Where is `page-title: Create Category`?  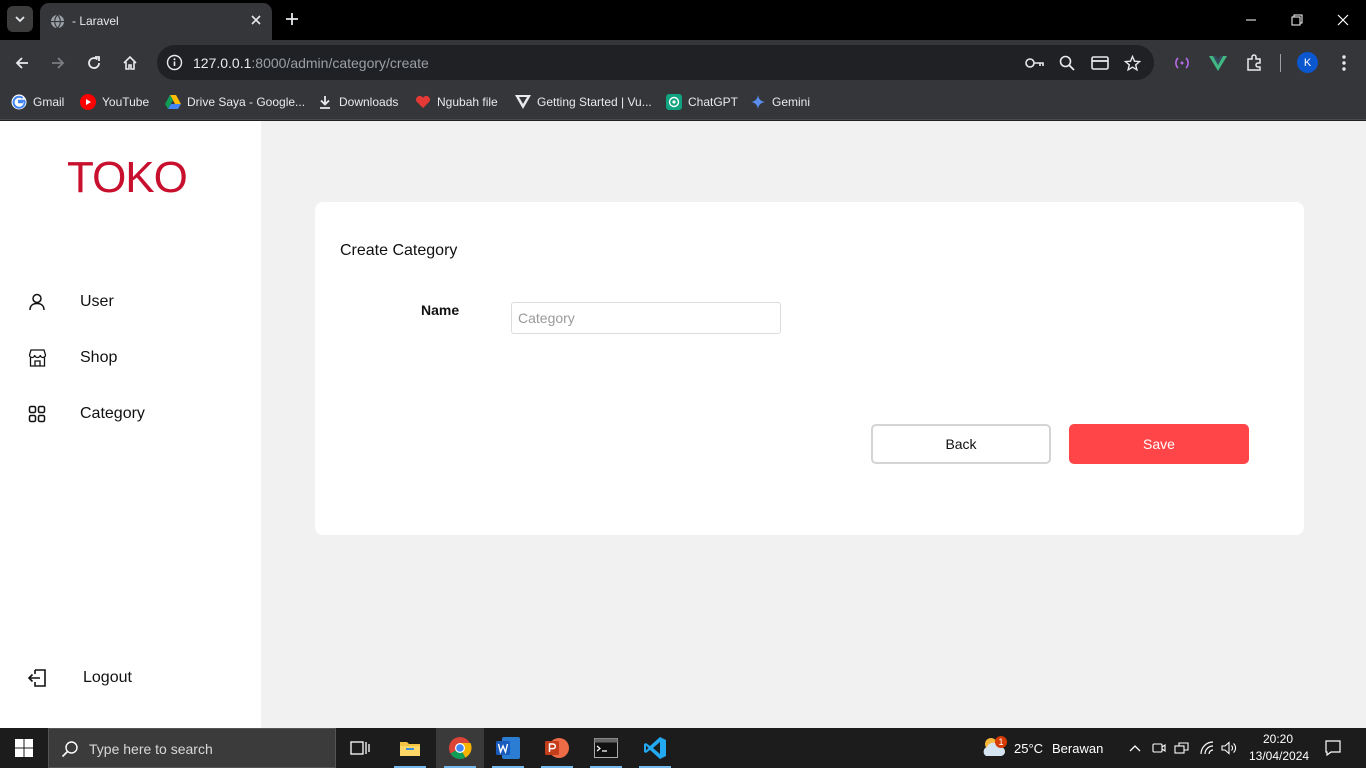
page-title: Create Category is located at coordinates (399, 250).